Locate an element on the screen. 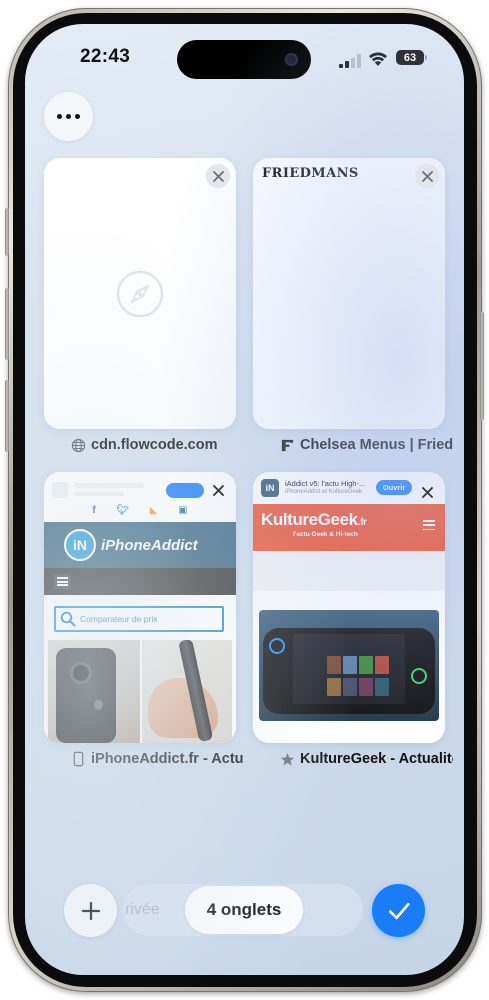  joystick-ring-right is located at coordinates (419, 676).